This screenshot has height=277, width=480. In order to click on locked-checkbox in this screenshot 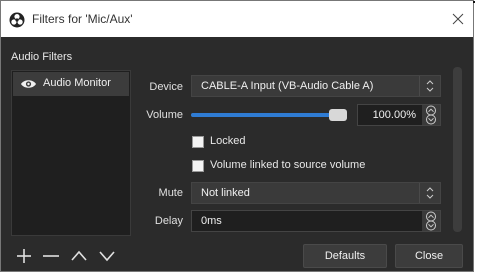, I will do `click(198, 142)`.